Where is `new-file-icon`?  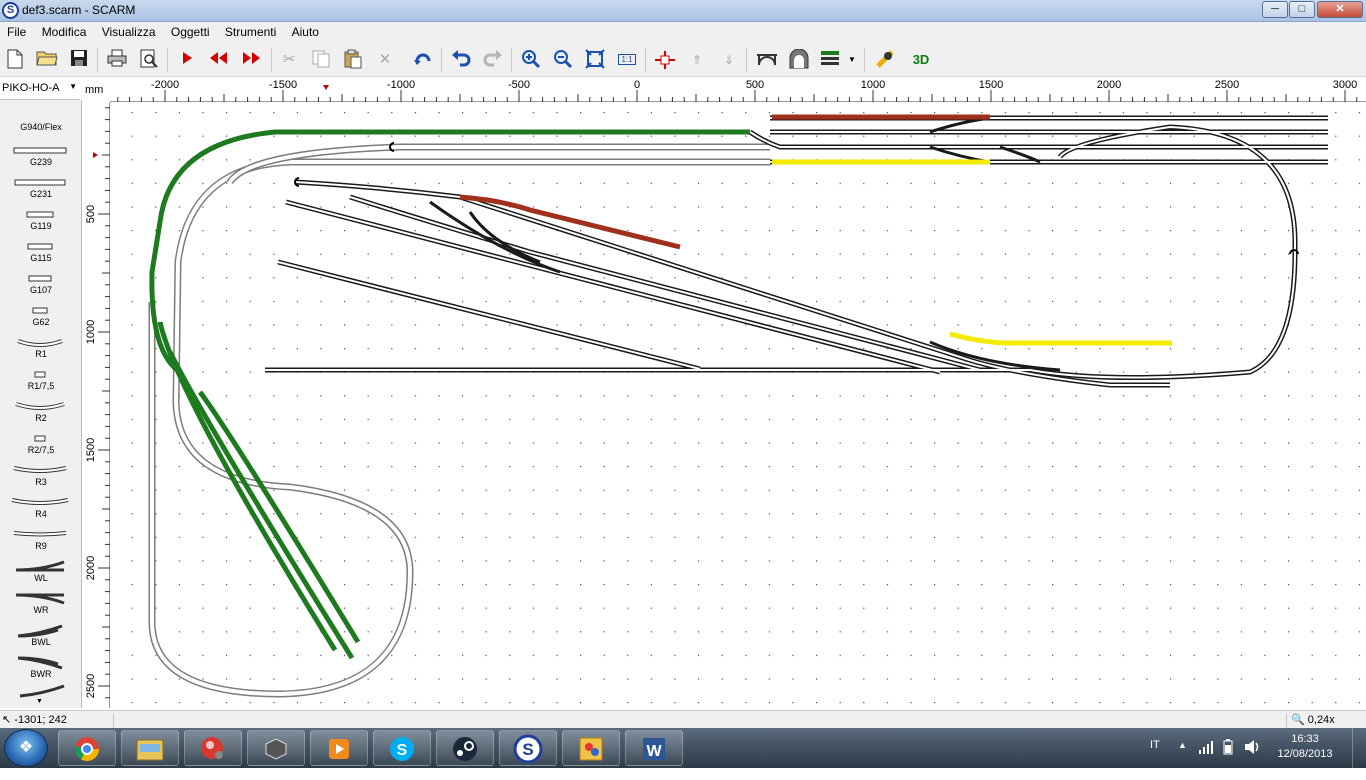
new-file-icon is located at coordinates (15, 60).